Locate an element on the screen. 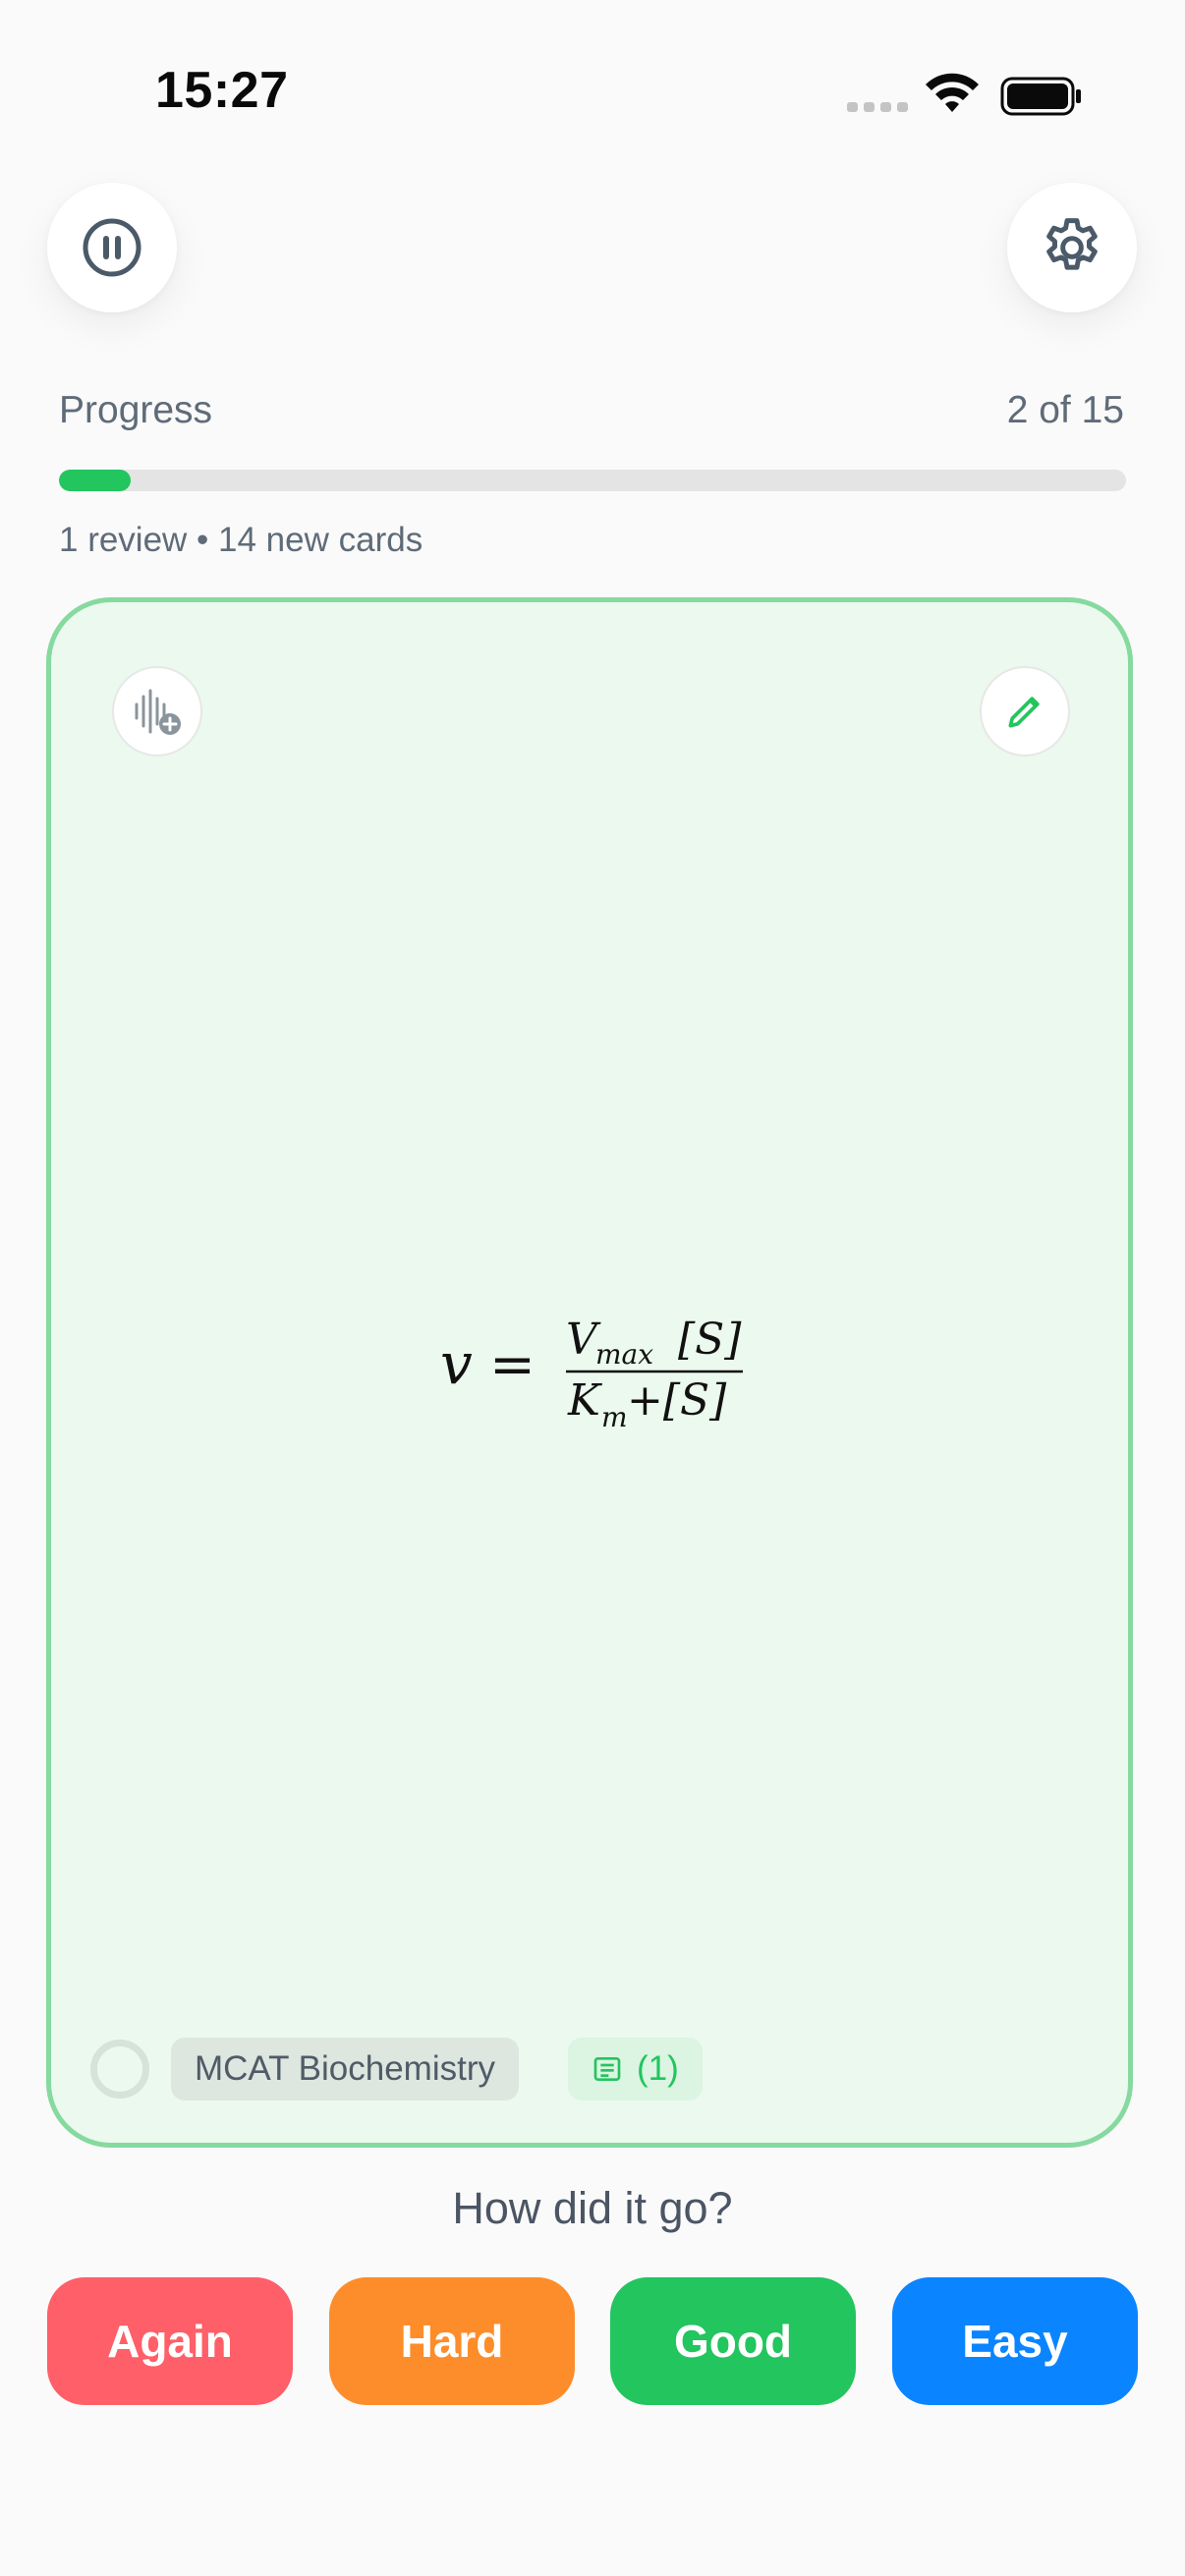  deck-tag: MCAT Biochemistry is located at coordinates (345, 2069).